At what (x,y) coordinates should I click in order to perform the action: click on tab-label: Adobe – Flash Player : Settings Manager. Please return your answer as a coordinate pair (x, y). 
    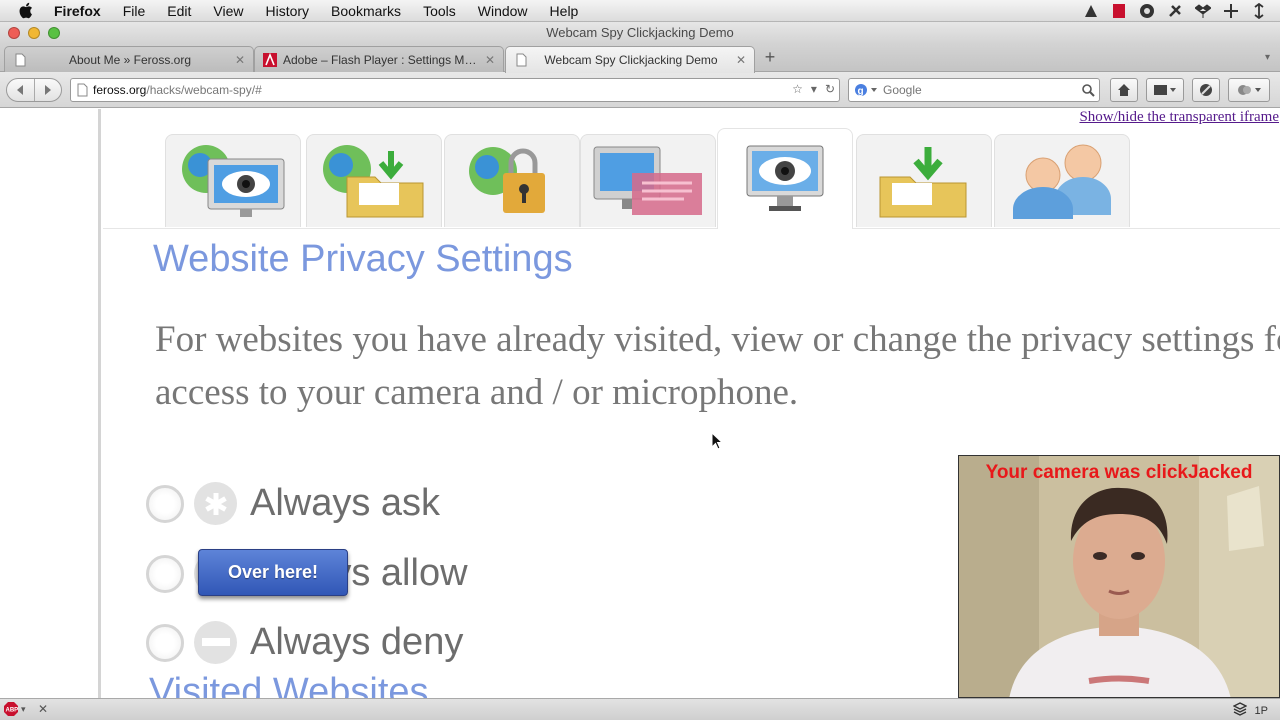
    Looking at the image, I should click on (380, 59).